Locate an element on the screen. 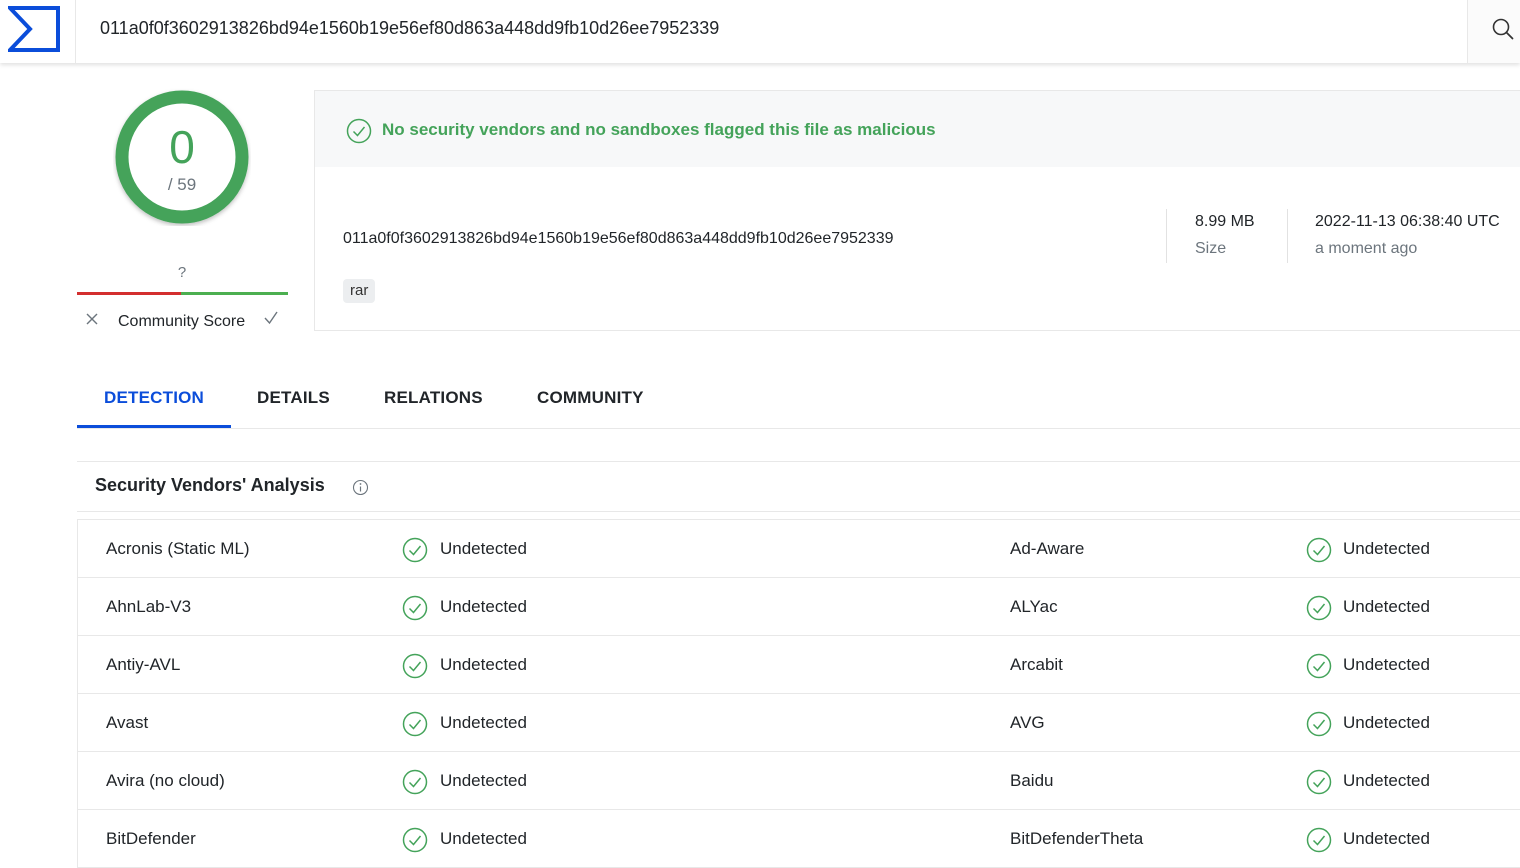  vendor-name: BitDefenderTheta is located at coordinates (1076, 839).